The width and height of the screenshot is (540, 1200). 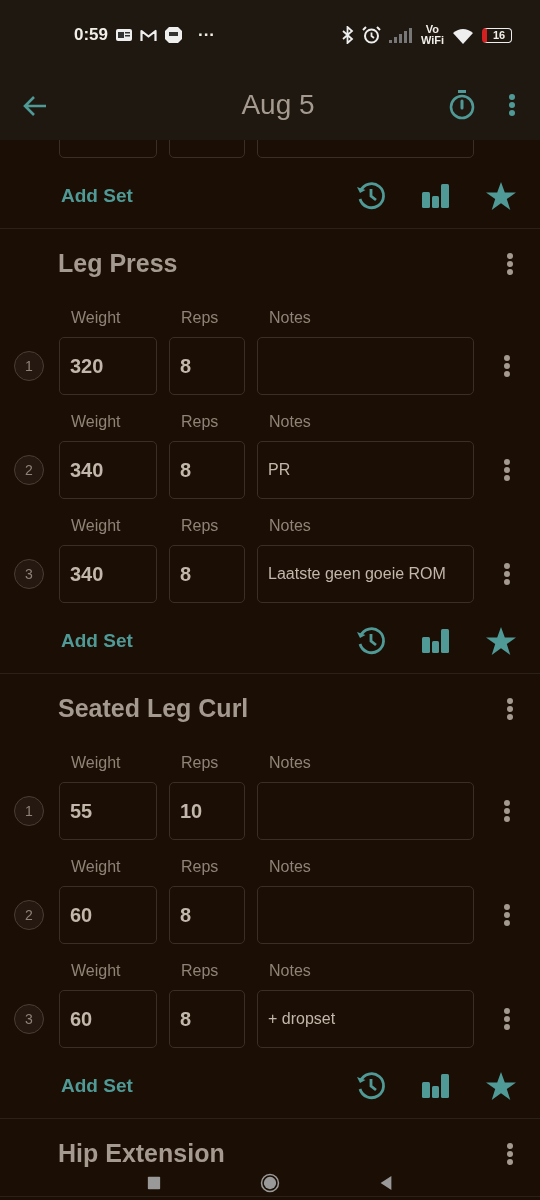 I want to click on exercise-title: Hip Extension, so click(x=141, y=1154).